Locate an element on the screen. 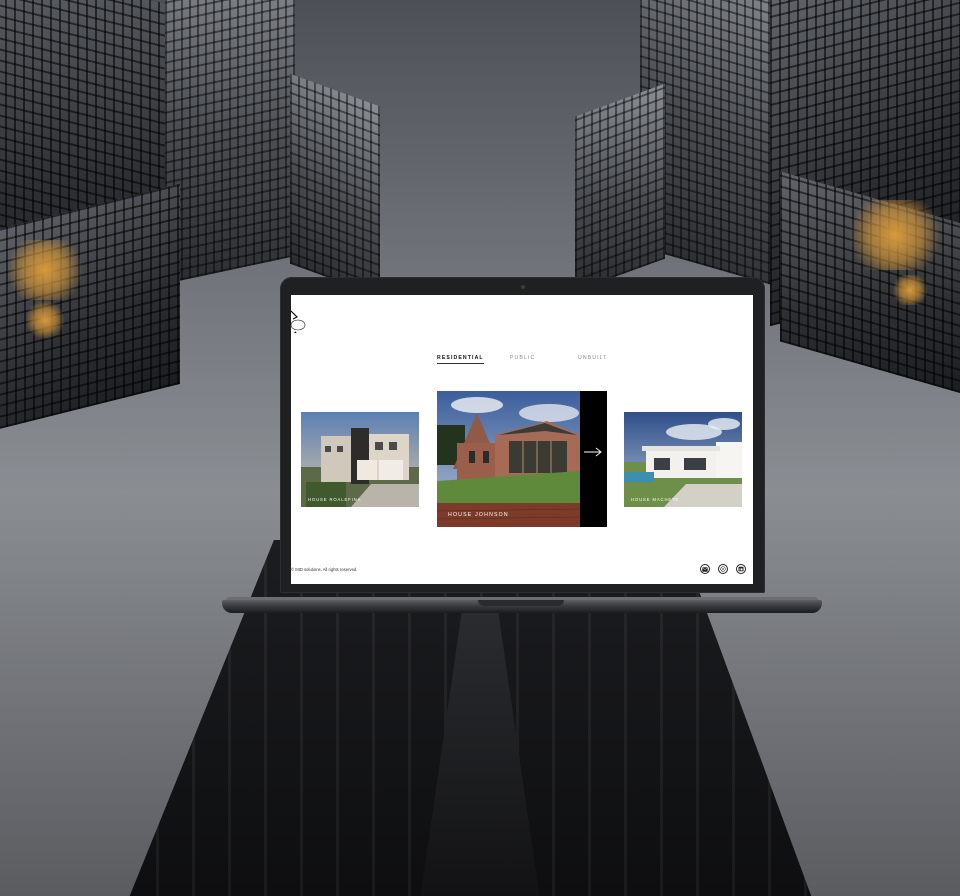 The image size is (960, 896). whatsapp-icon is located at coordinates (723, 569).